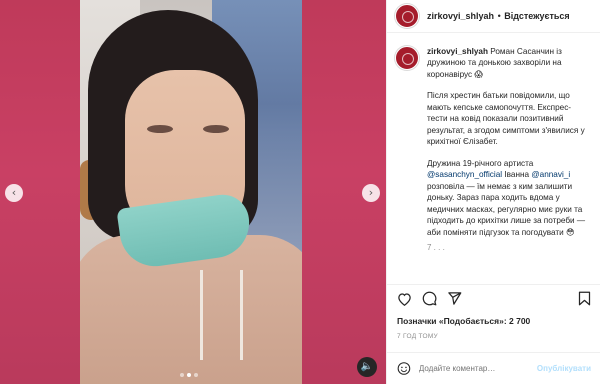 This screenshot has width=600, height=384. I want to click on speaker-icon: 🔈, so click(367, 366).